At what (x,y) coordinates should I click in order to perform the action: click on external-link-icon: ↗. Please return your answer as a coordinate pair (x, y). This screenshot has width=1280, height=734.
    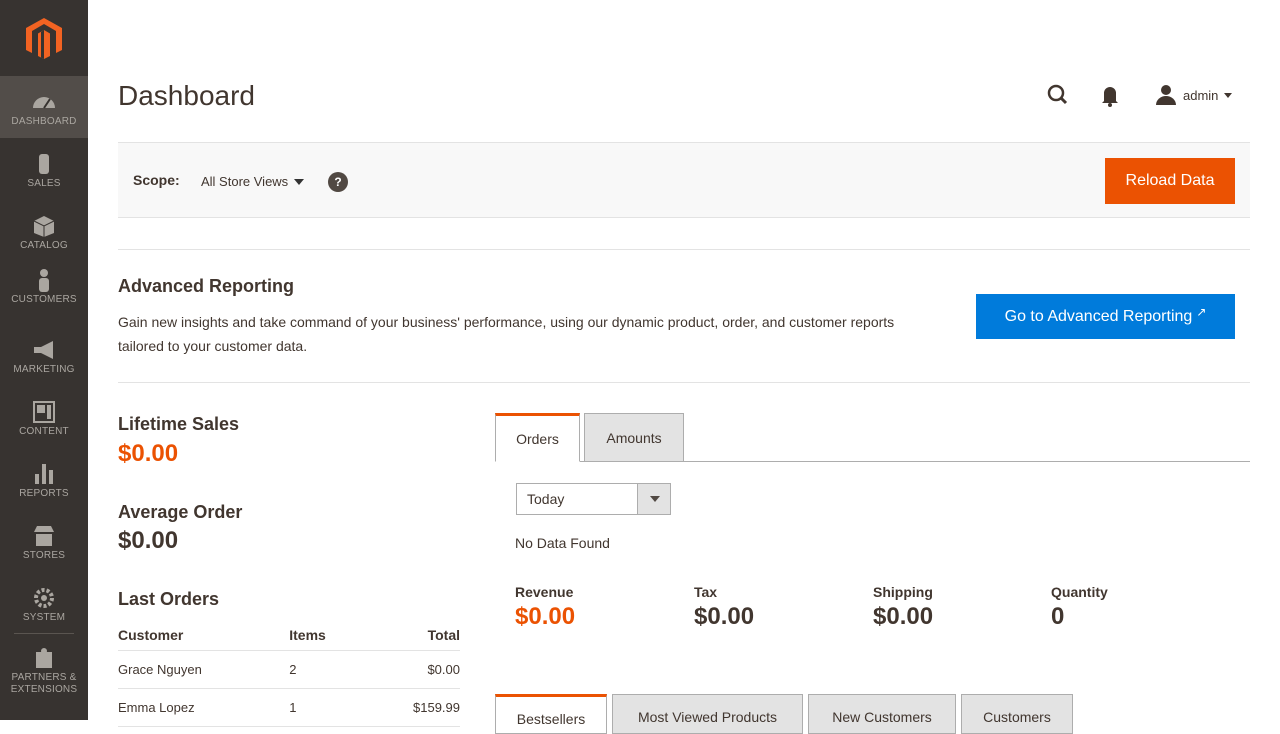
    Looking at the image, I should click on (1201, 311).